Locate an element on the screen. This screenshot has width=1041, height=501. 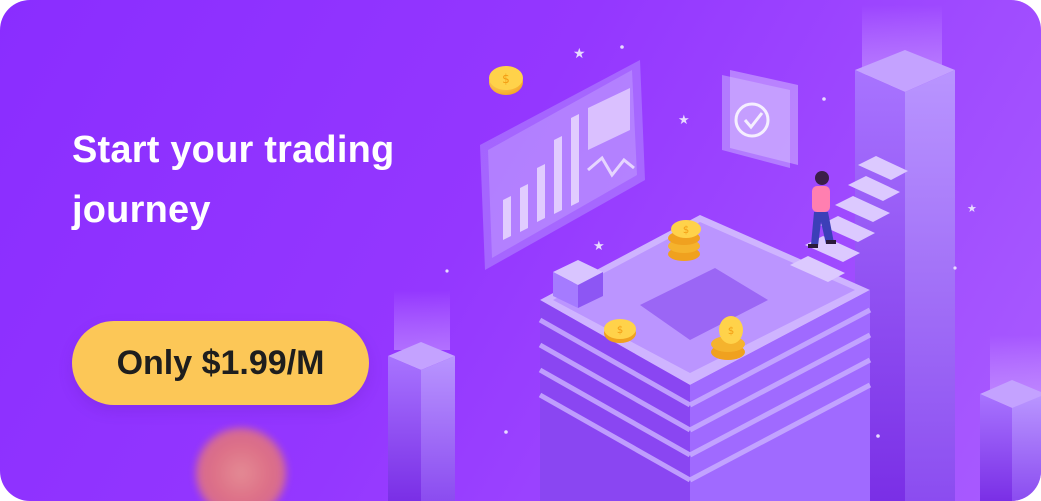
chart-panel-icon is located at coordinates (562, 165).